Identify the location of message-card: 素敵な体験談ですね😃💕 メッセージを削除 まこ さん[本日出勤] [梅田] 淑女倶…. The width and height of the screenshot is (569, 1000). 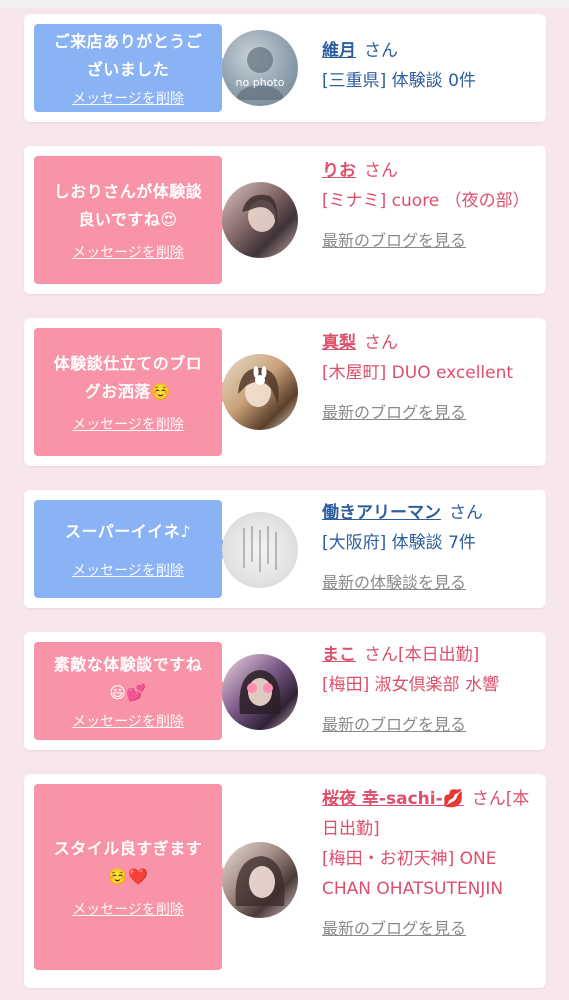
(285, 691).